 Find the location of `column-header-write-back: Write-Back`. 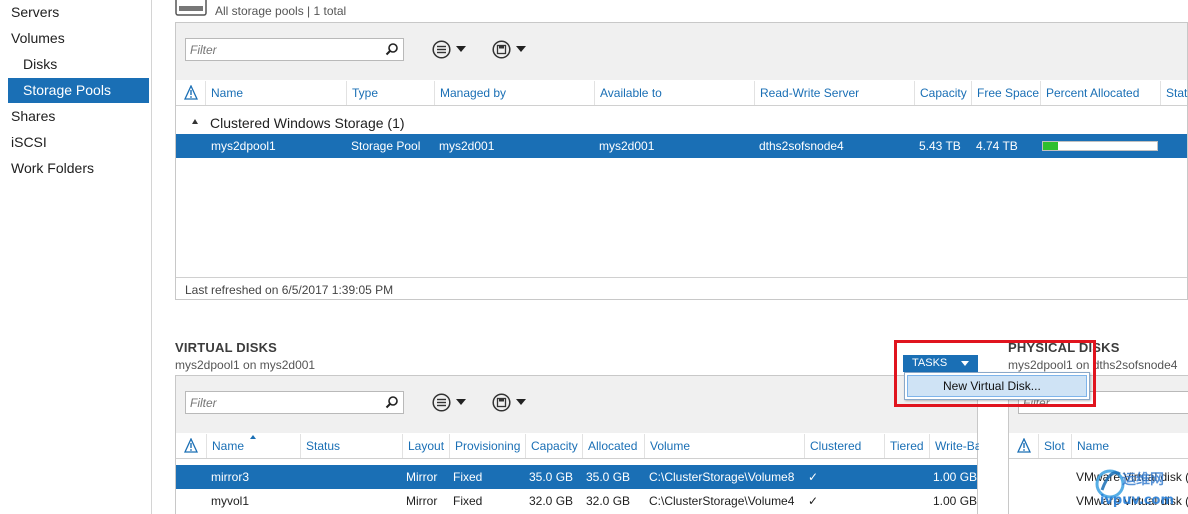

column-header-write-back: Write-Back is located at coordinates (954, 446).